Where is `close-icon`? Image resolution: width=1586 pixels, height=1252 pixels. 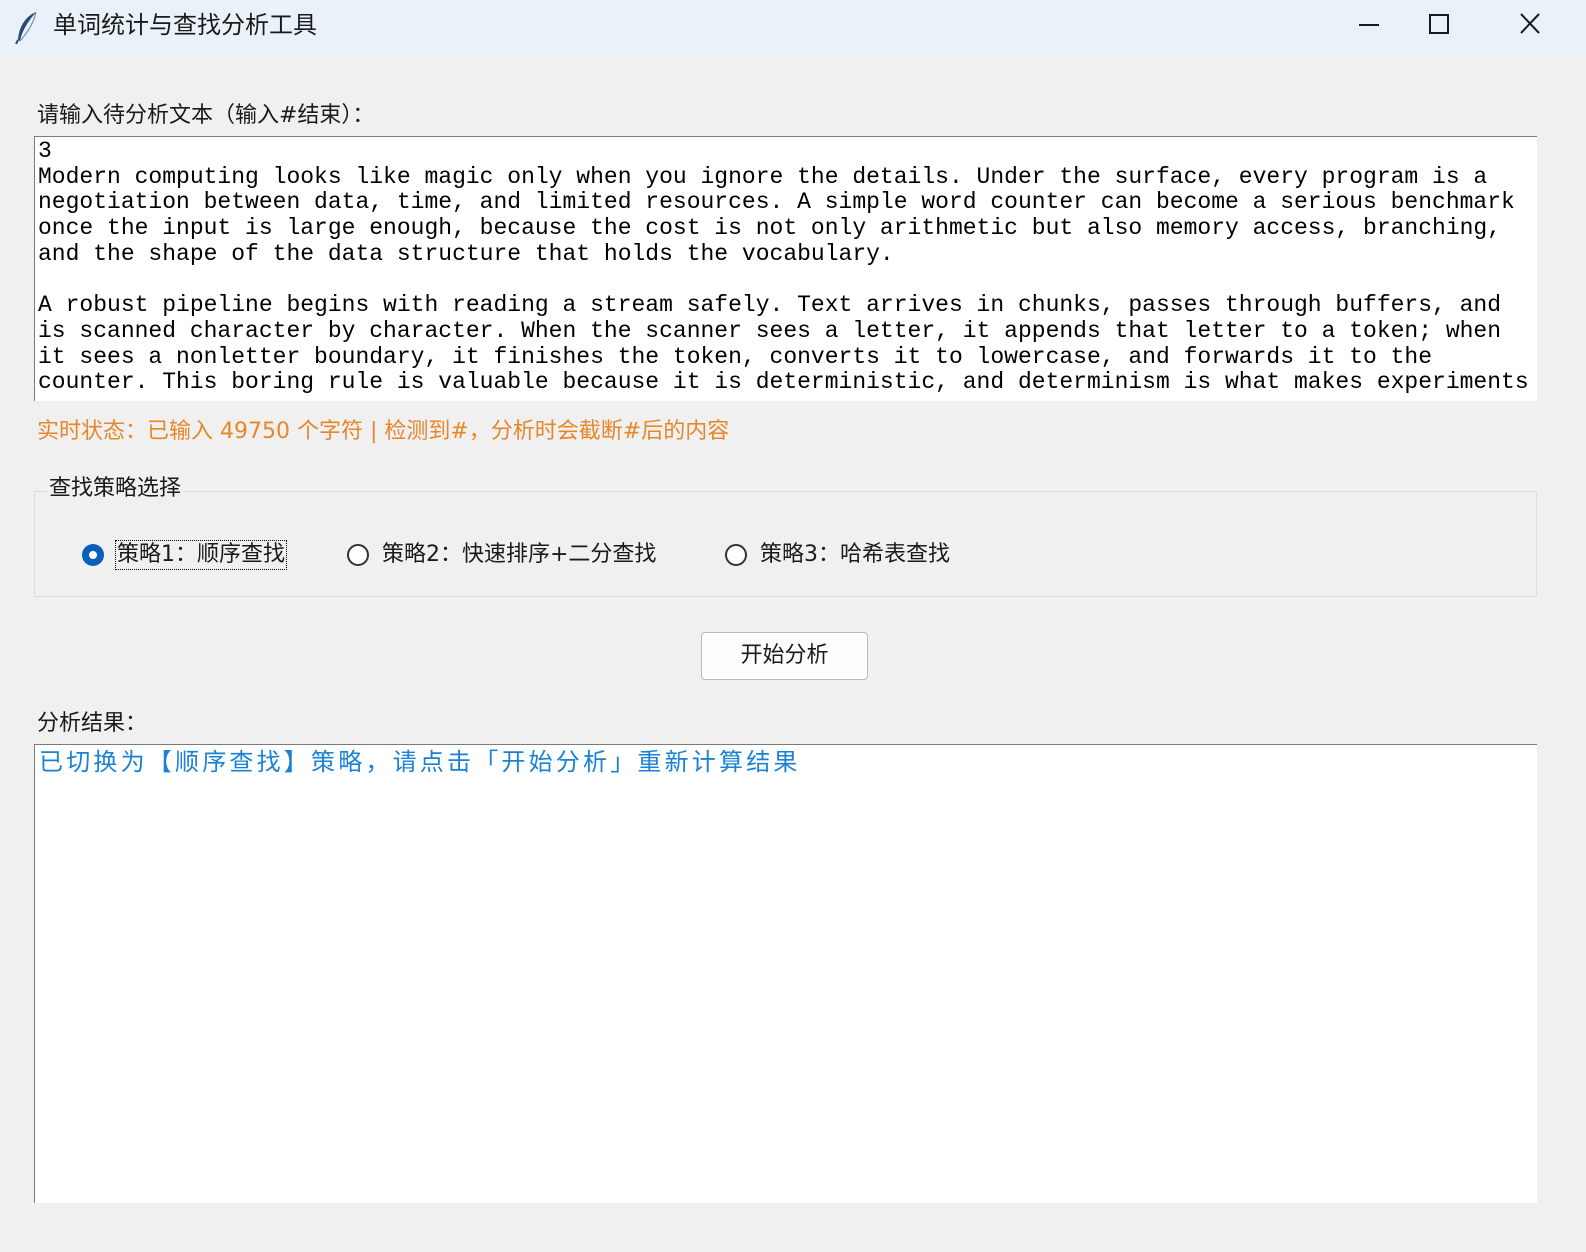 close-icon is located at coordinates (1530, 23).